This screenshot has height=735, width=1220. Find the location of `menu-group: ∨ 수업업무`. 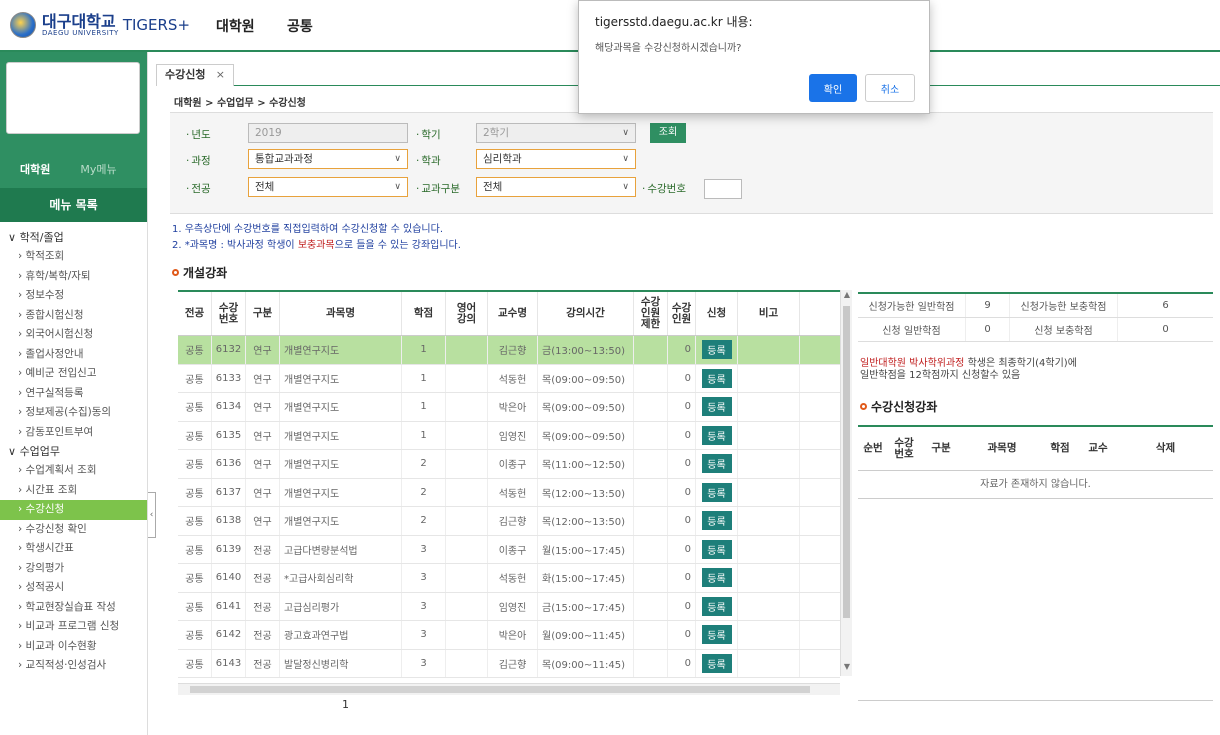

menu-group: ∨ 수업업무 is located at coordinates (73, 451).